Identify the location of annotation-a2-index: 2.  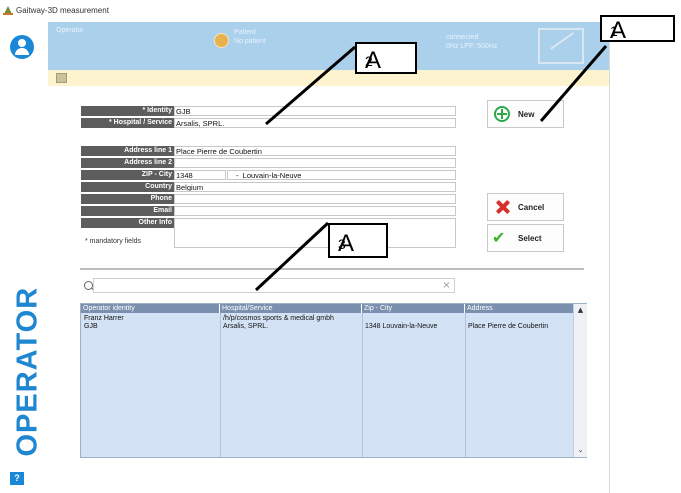
(369, 61).